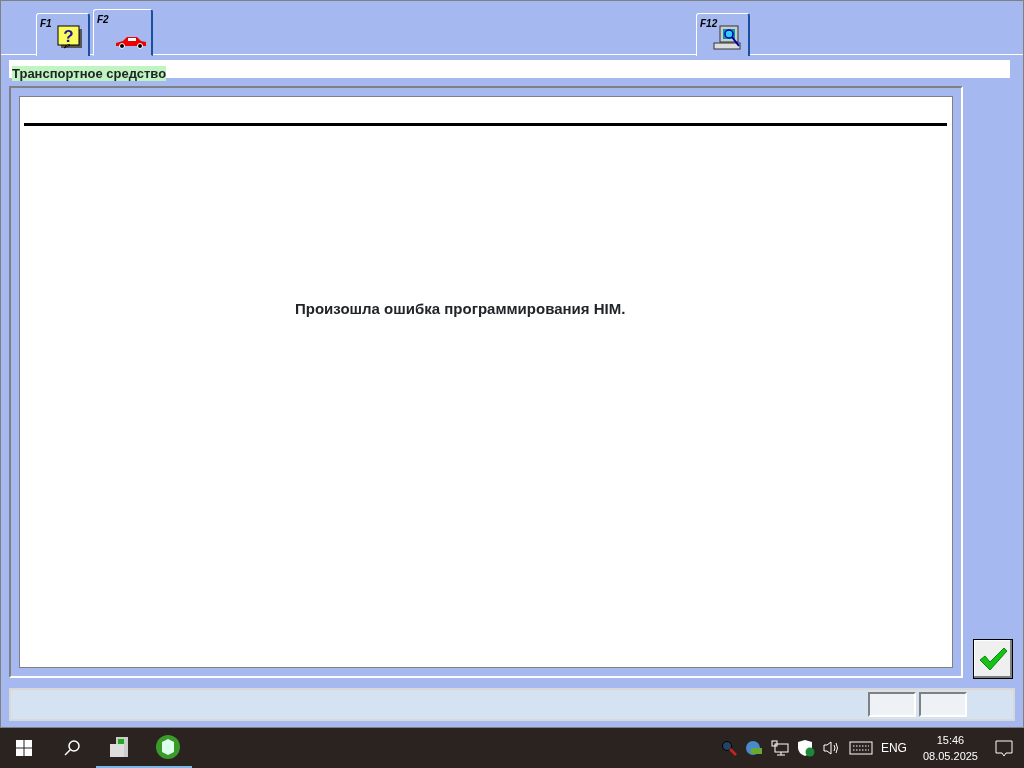 The image size is (1024, 768). Describe the element at coordinates (805, 748) in the screenshot. I see `shield-icon` at that location.